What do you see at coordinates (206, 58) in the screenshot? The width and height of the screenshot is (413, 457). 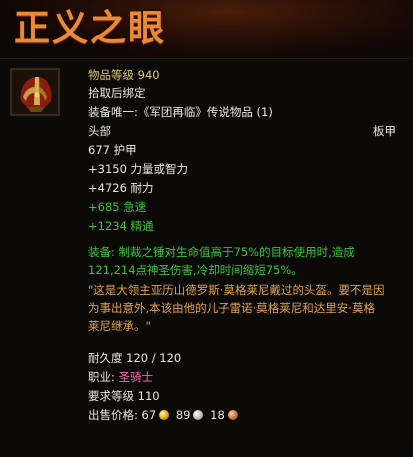 I see `header-divider` at bounding box center [206, 58].